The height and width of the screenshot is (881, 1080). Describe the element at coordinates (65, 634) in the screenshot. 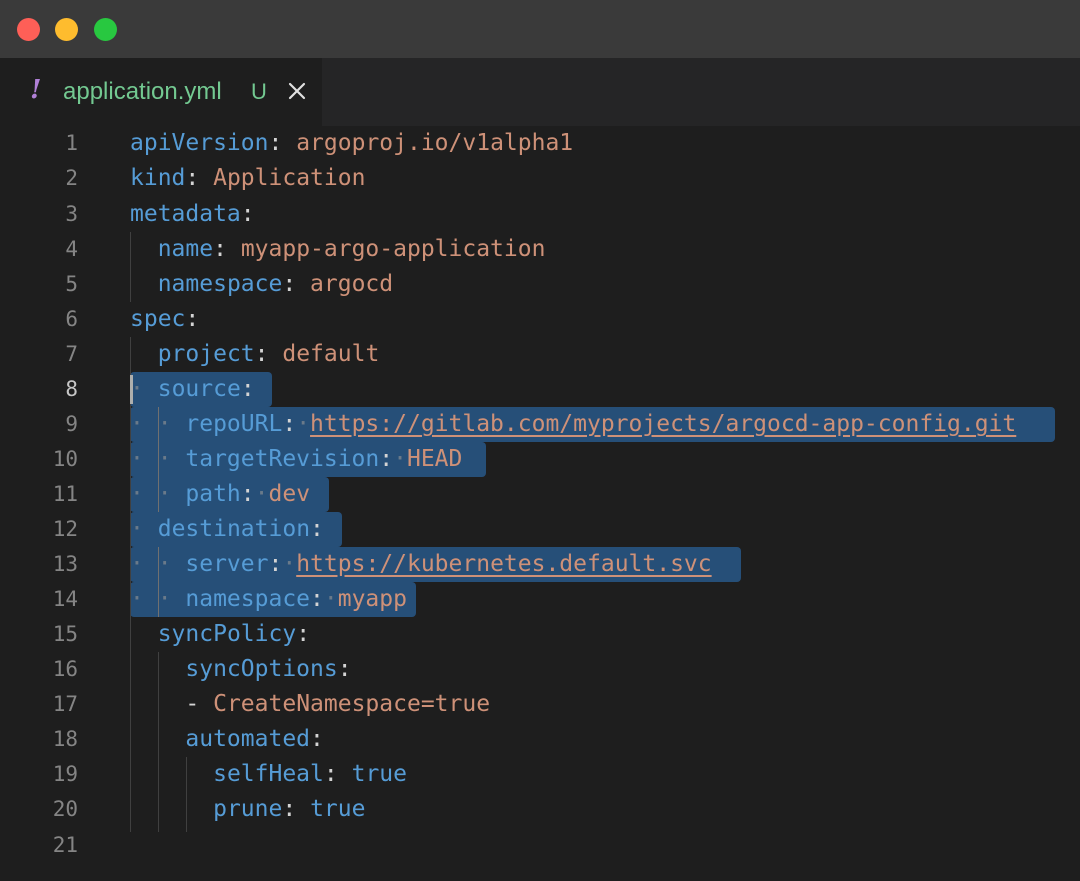

I see `line-number: 15` at that location.